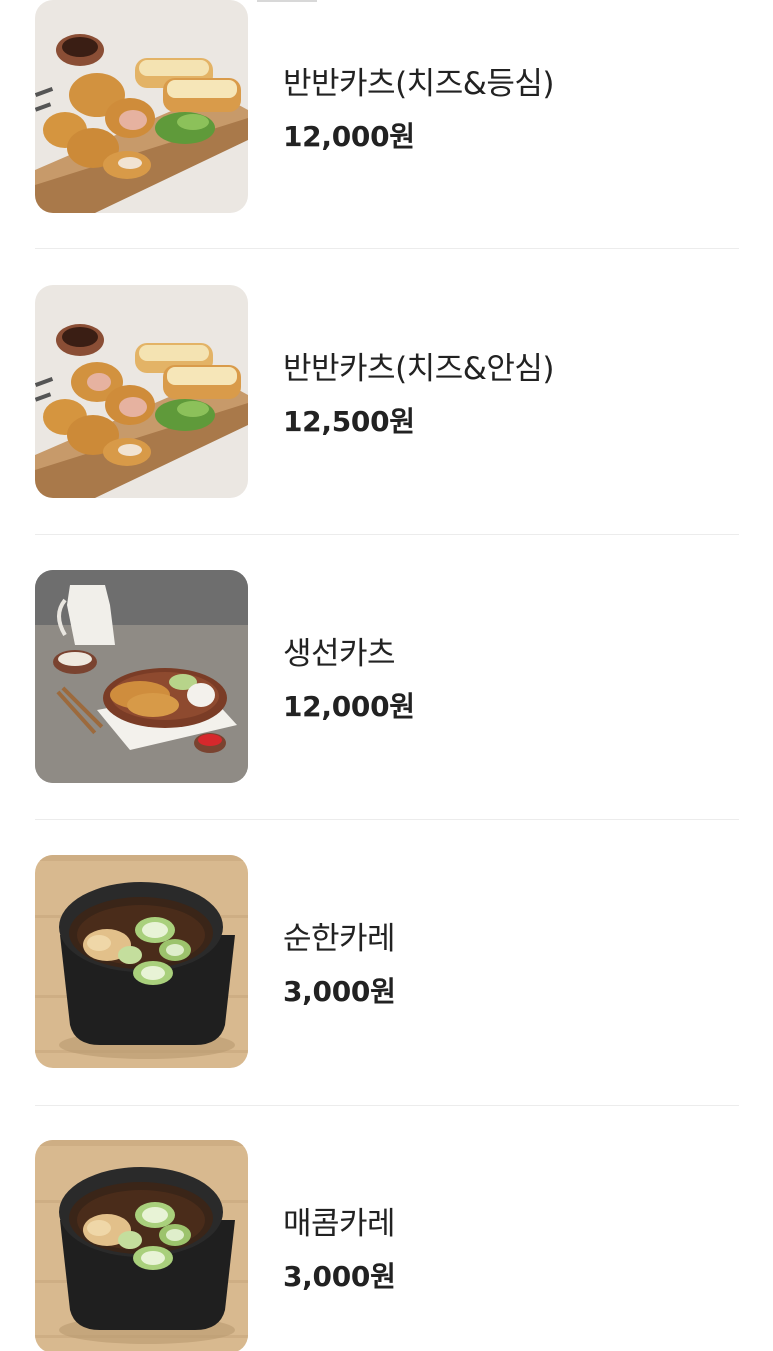  I want to click on menu-item-cheese-loin-katsu: 반반카츠(치즈&등심) 12,000원, so click(387, 106).